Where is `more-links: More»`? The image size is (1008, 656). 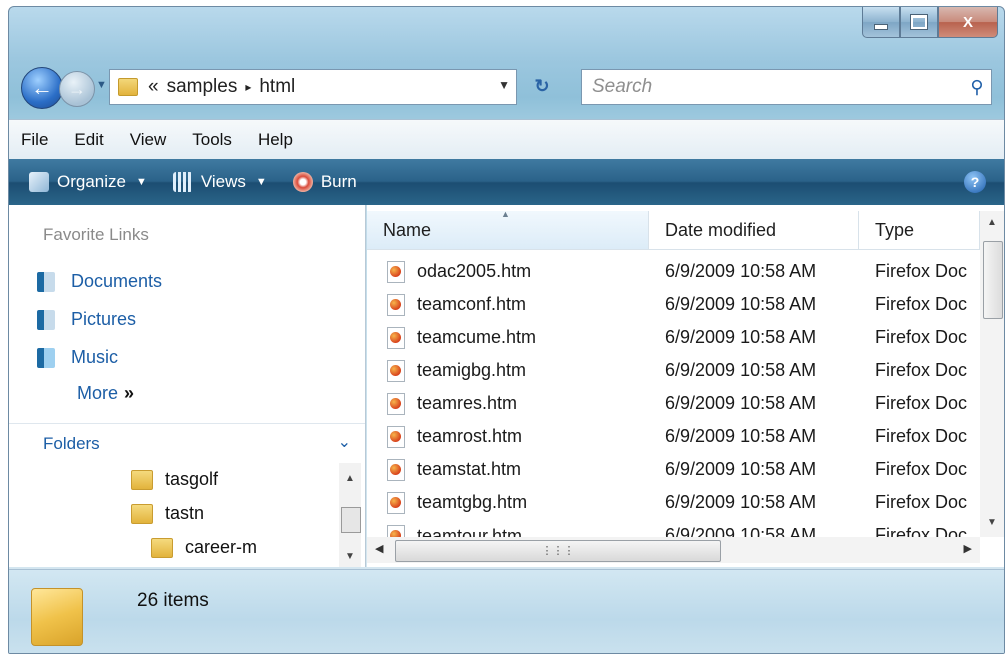
more-links: More» is located at coordinates (105, 393).